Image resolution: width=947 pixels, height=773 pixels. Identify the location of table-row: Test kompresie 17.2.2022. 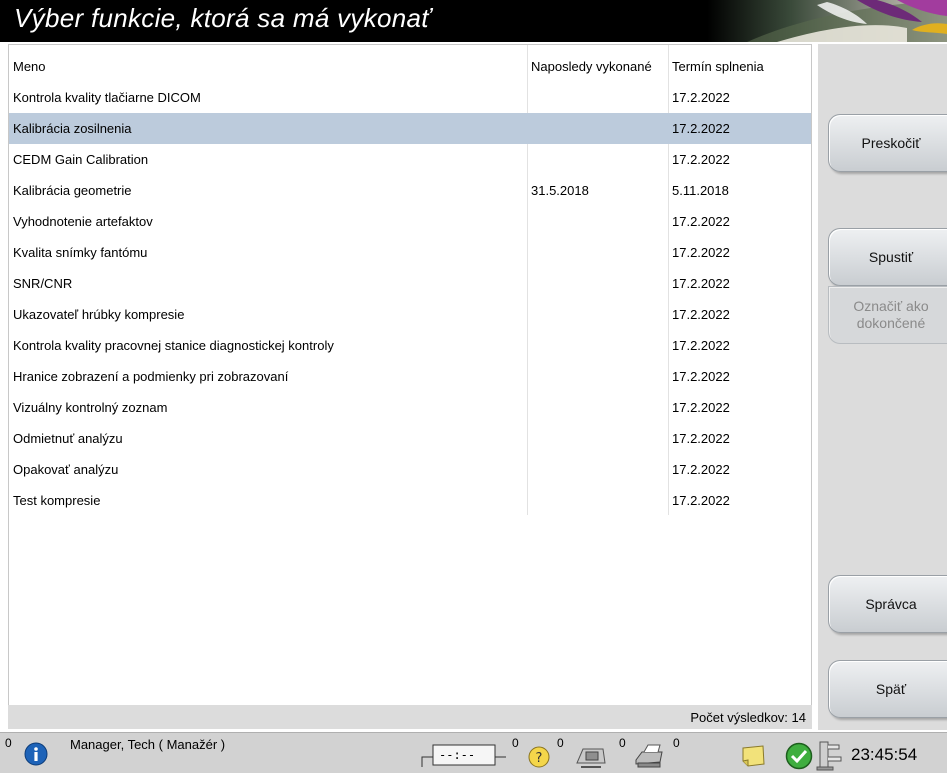
(410, 500).